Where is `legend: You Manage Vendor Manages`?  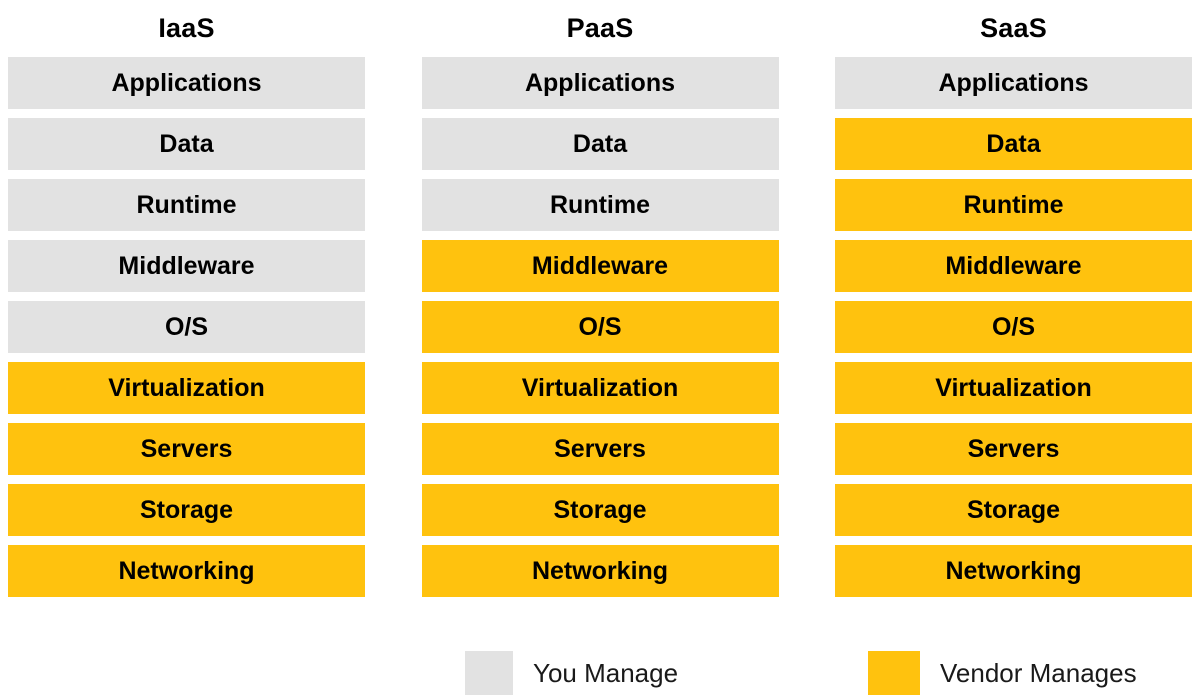
legend: You Manage Vendor Manages is located at coordinates (600, 662).